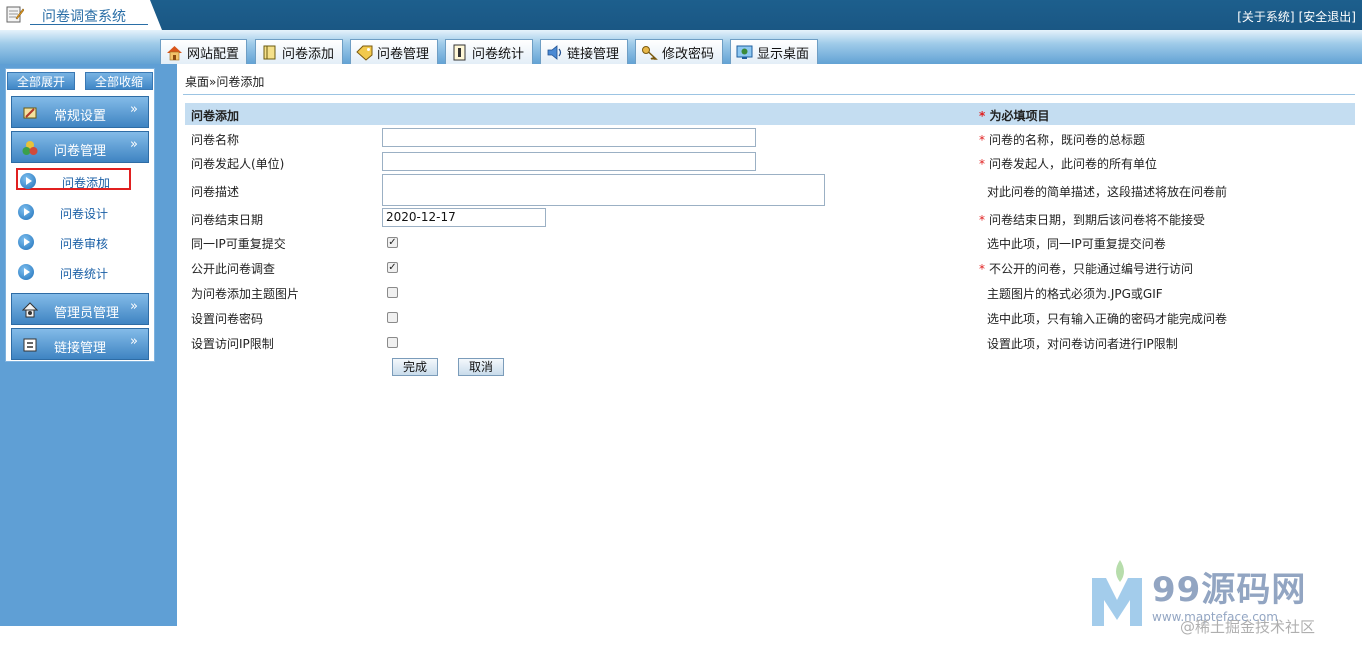  What do you see at coordinates (650, 52) in the screenshot?
I see `key-icon` at bounding box center [650, 52].